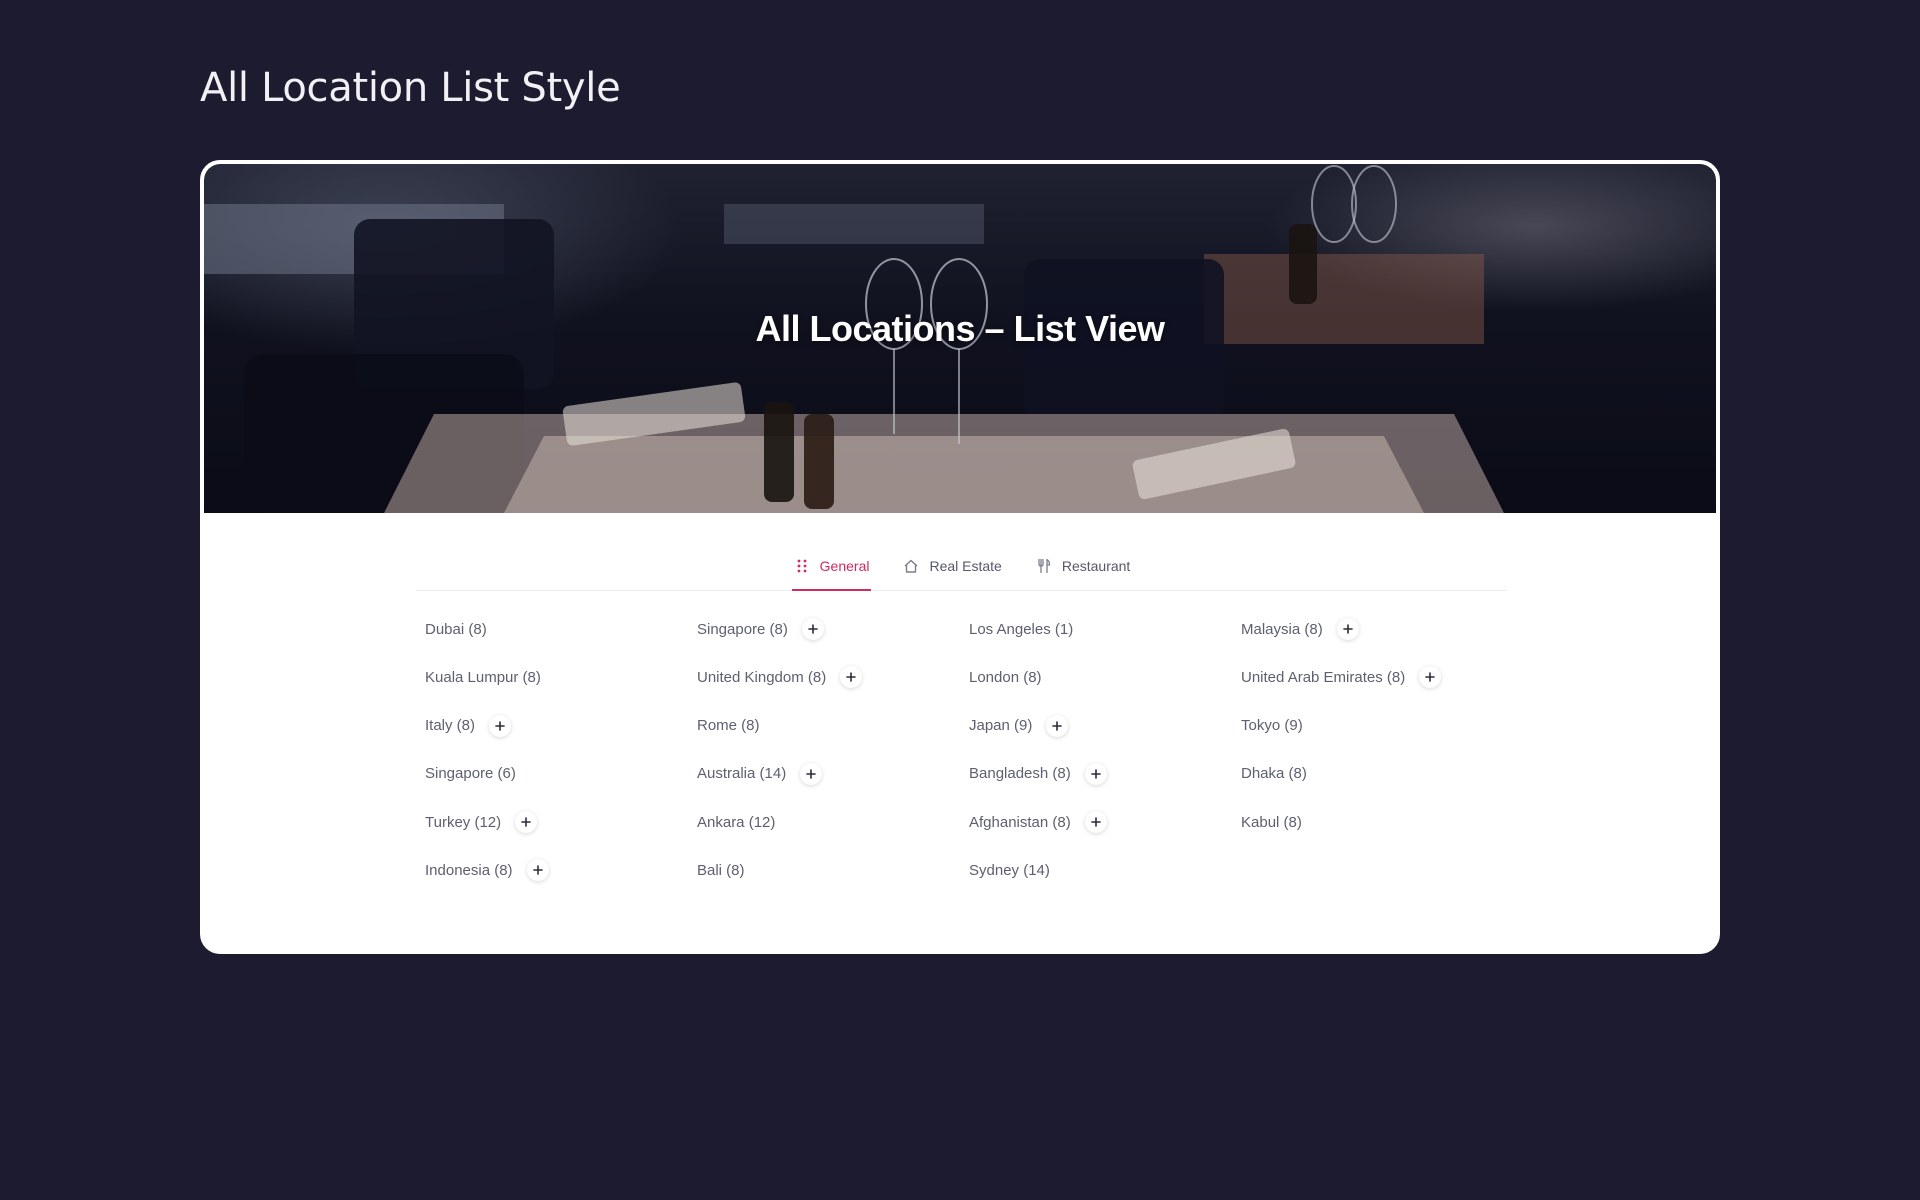  What do you see at coordinates (1377, 629) in the screenshot?
I see `list-item: Malaysia (8)` at bounding box center [1377, 629].